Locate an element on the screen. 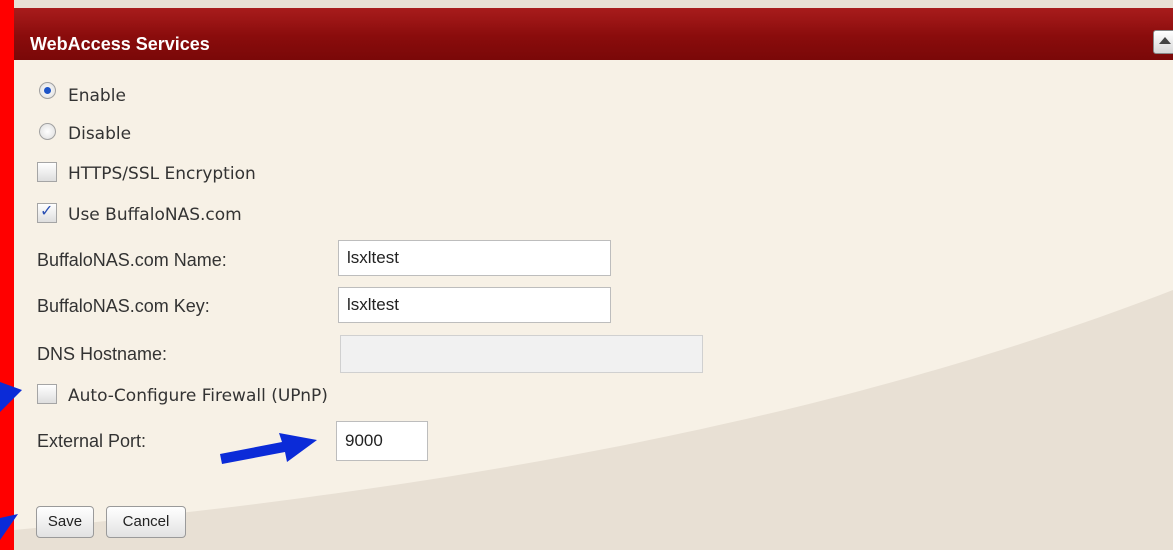 This screenshot has height=550, width=1173. external-port-input: 9000 is located at coordinates (382, 441).